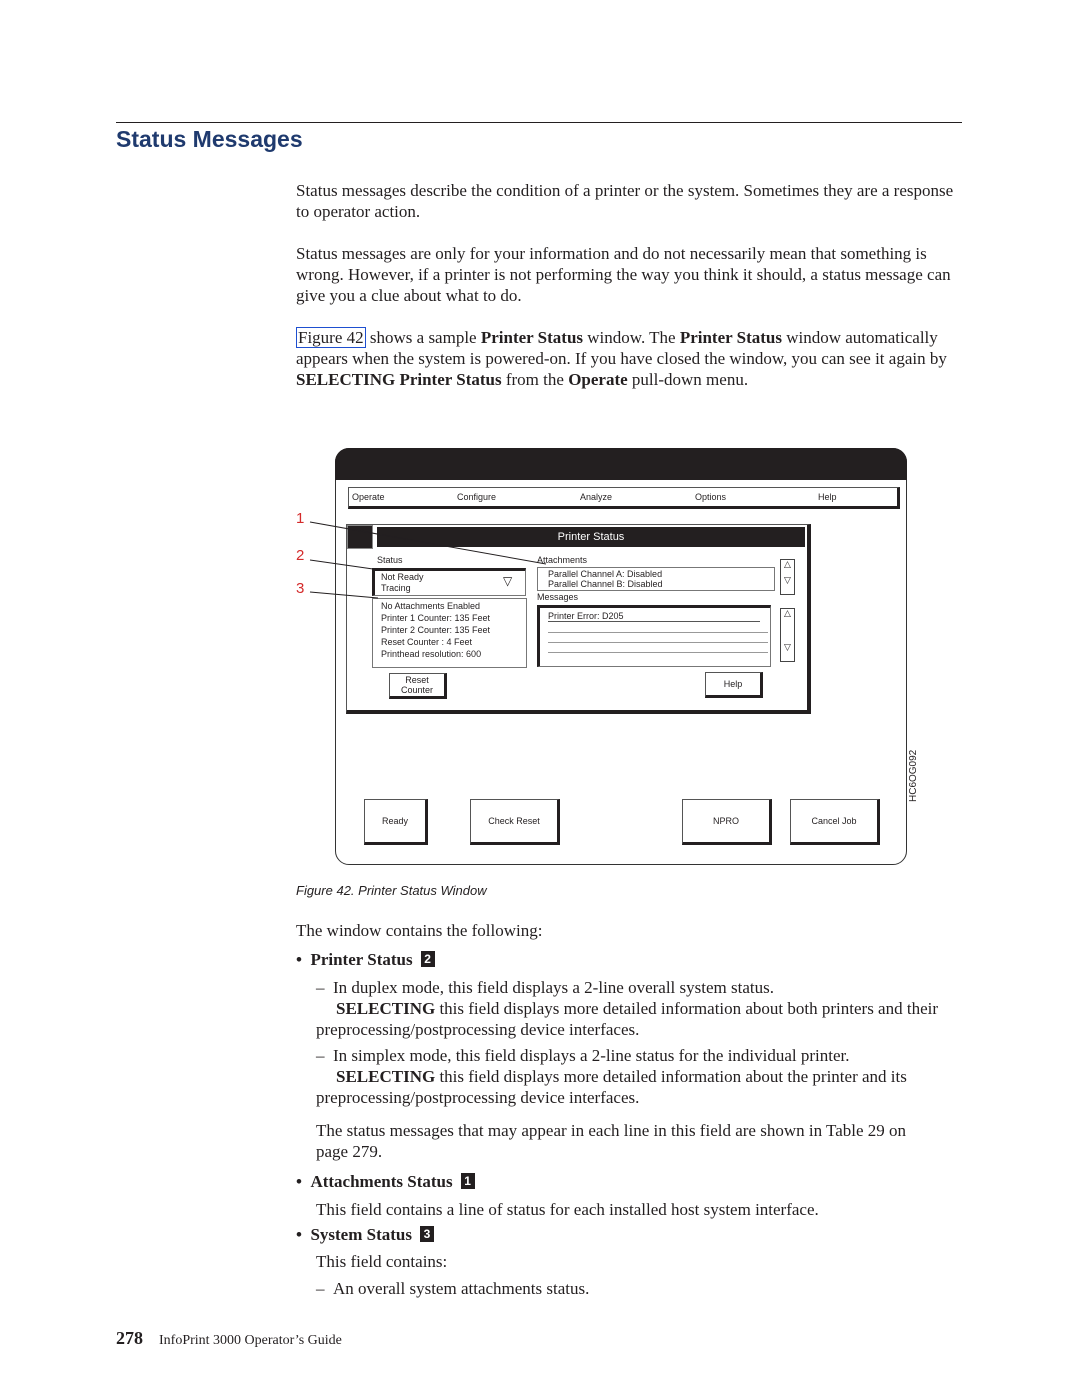  What do you see at coordinates (382, 1261) in the screenshot?
I see `sys-text: This field contains:` at bounding box center [382, 1261].